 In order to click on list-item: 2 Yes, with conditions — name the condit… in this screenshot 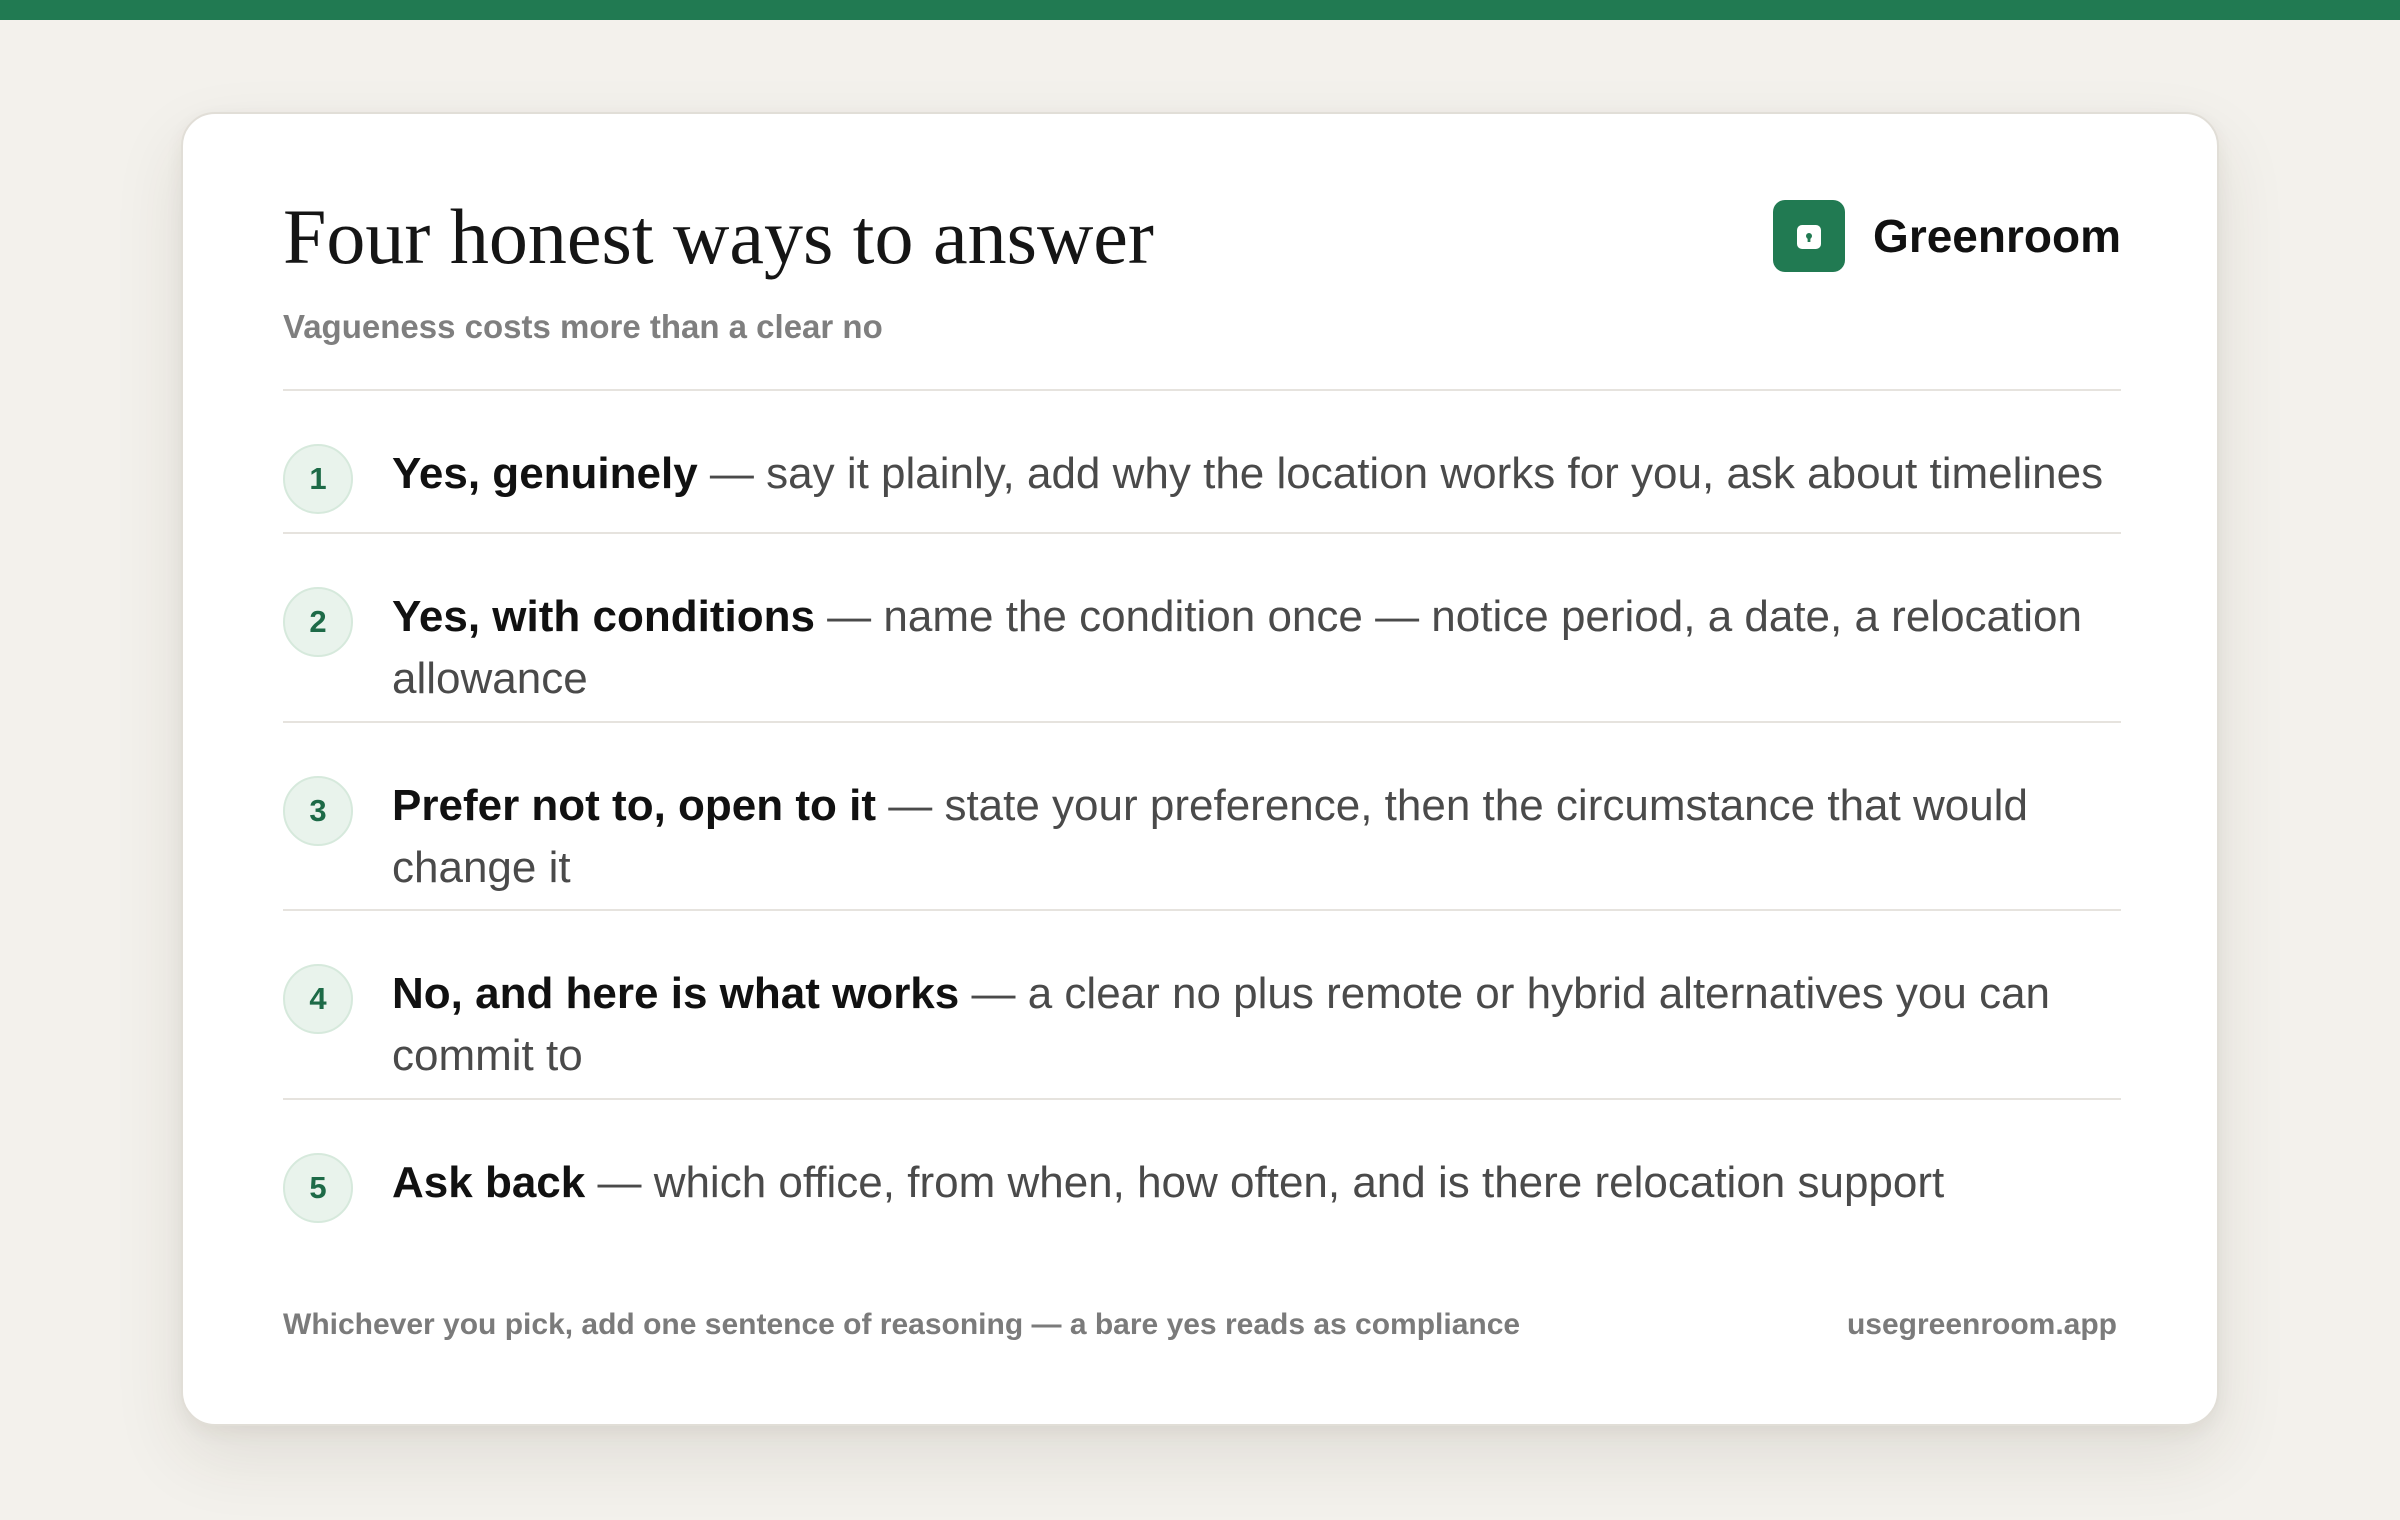, I will do `click(1202, 628)`.